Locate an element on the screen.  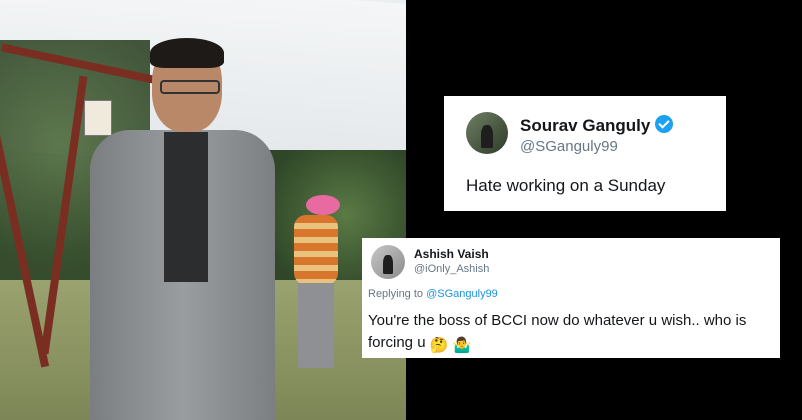
display-name: Sourav Ganguly is located at coordinates (597, 125).